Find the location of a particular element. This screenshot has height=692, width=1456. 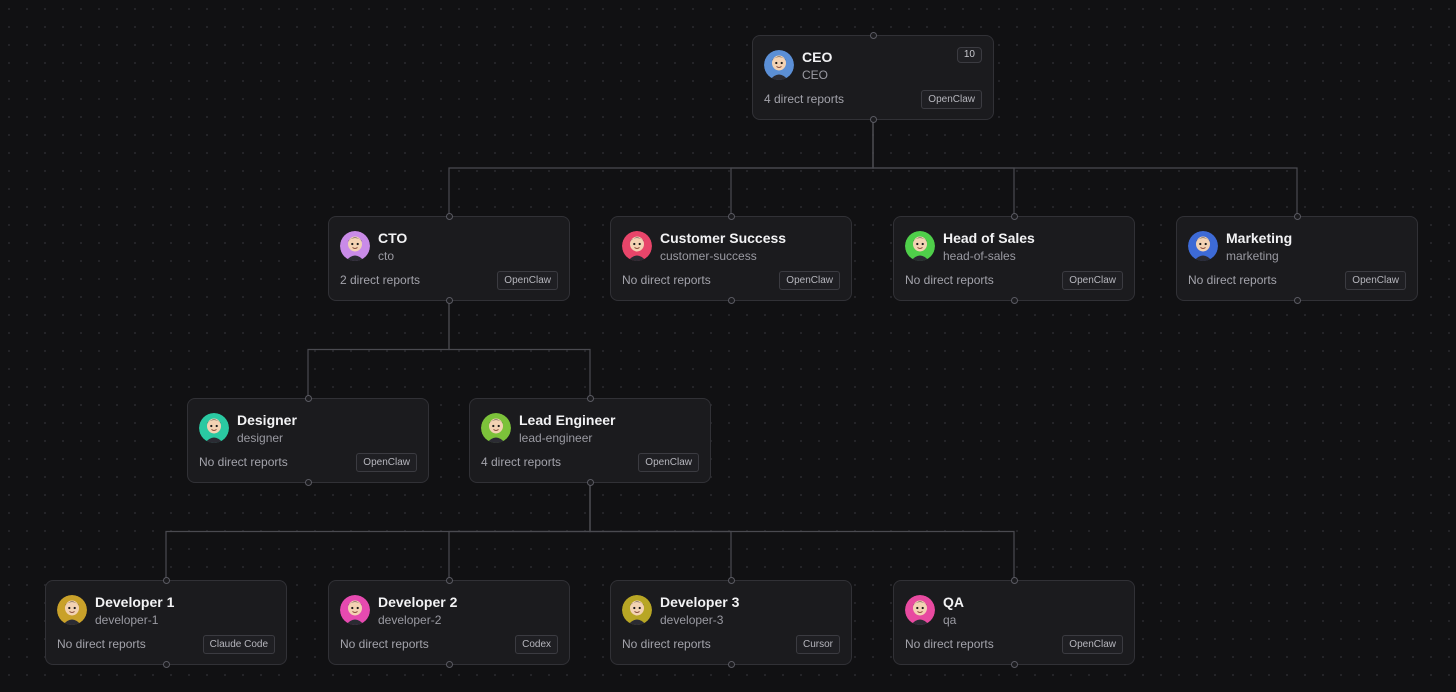

tool-badge: Cursor is located at coordinates (817, 644).